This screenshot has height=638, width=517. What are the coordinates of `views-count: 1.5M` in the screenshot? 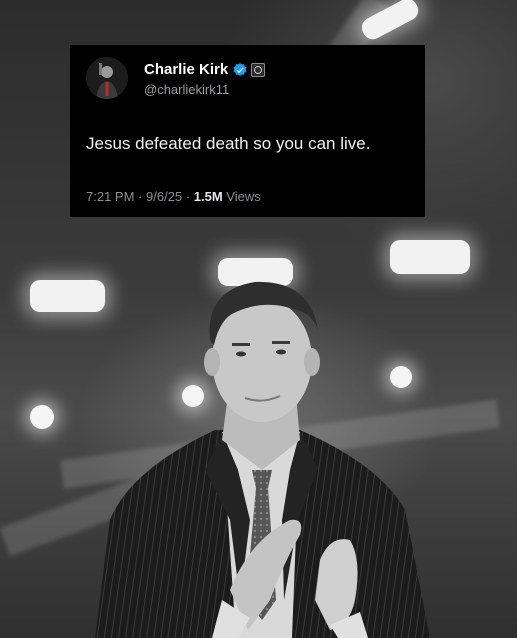 It's located at (208, 196).